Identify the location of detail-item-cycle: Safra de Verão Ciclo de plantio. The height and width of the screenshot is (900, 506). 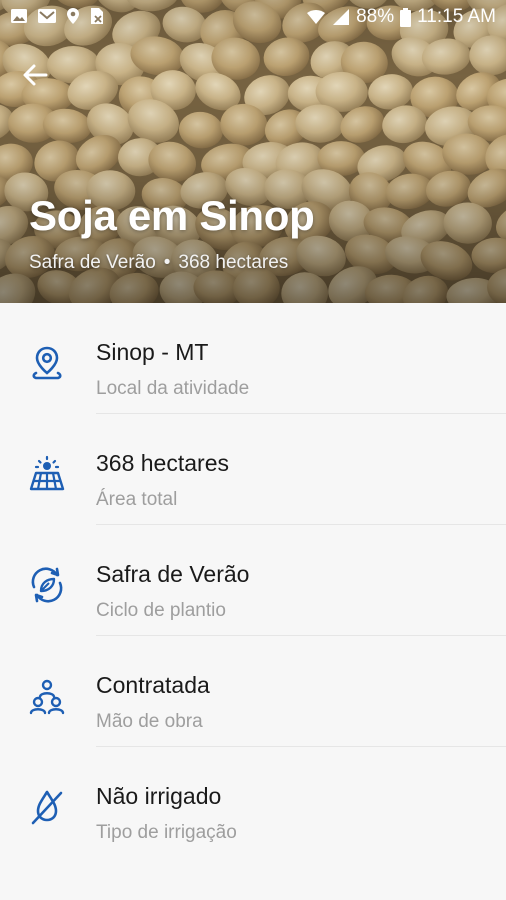
(253, 580).